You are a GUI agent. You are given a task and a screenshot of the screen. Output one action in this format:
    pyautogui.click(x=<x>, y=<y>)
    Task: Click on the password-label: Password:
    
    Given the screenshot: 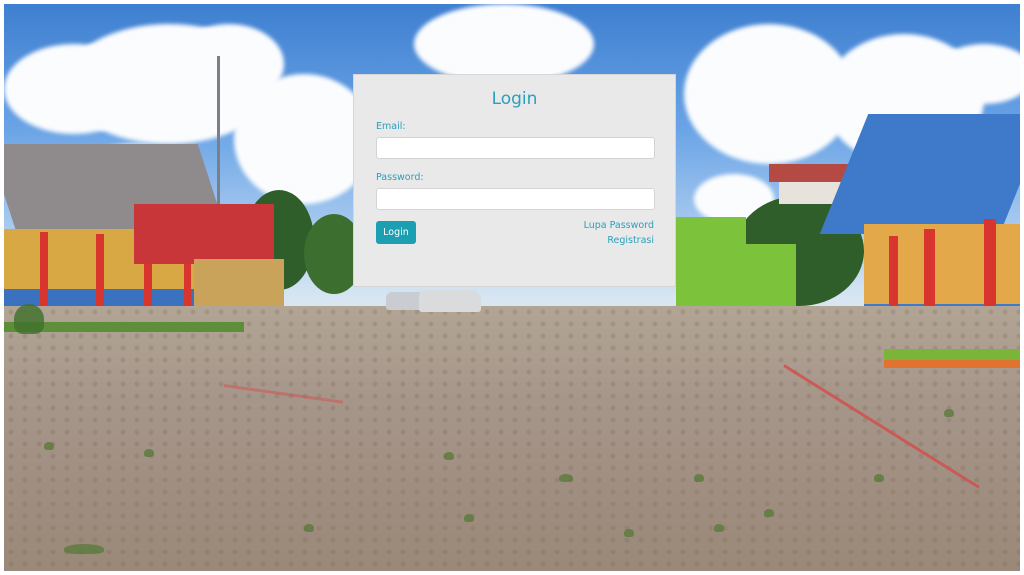 What is the action you would take?
    pyautogui.click(x=400, y=177)
    